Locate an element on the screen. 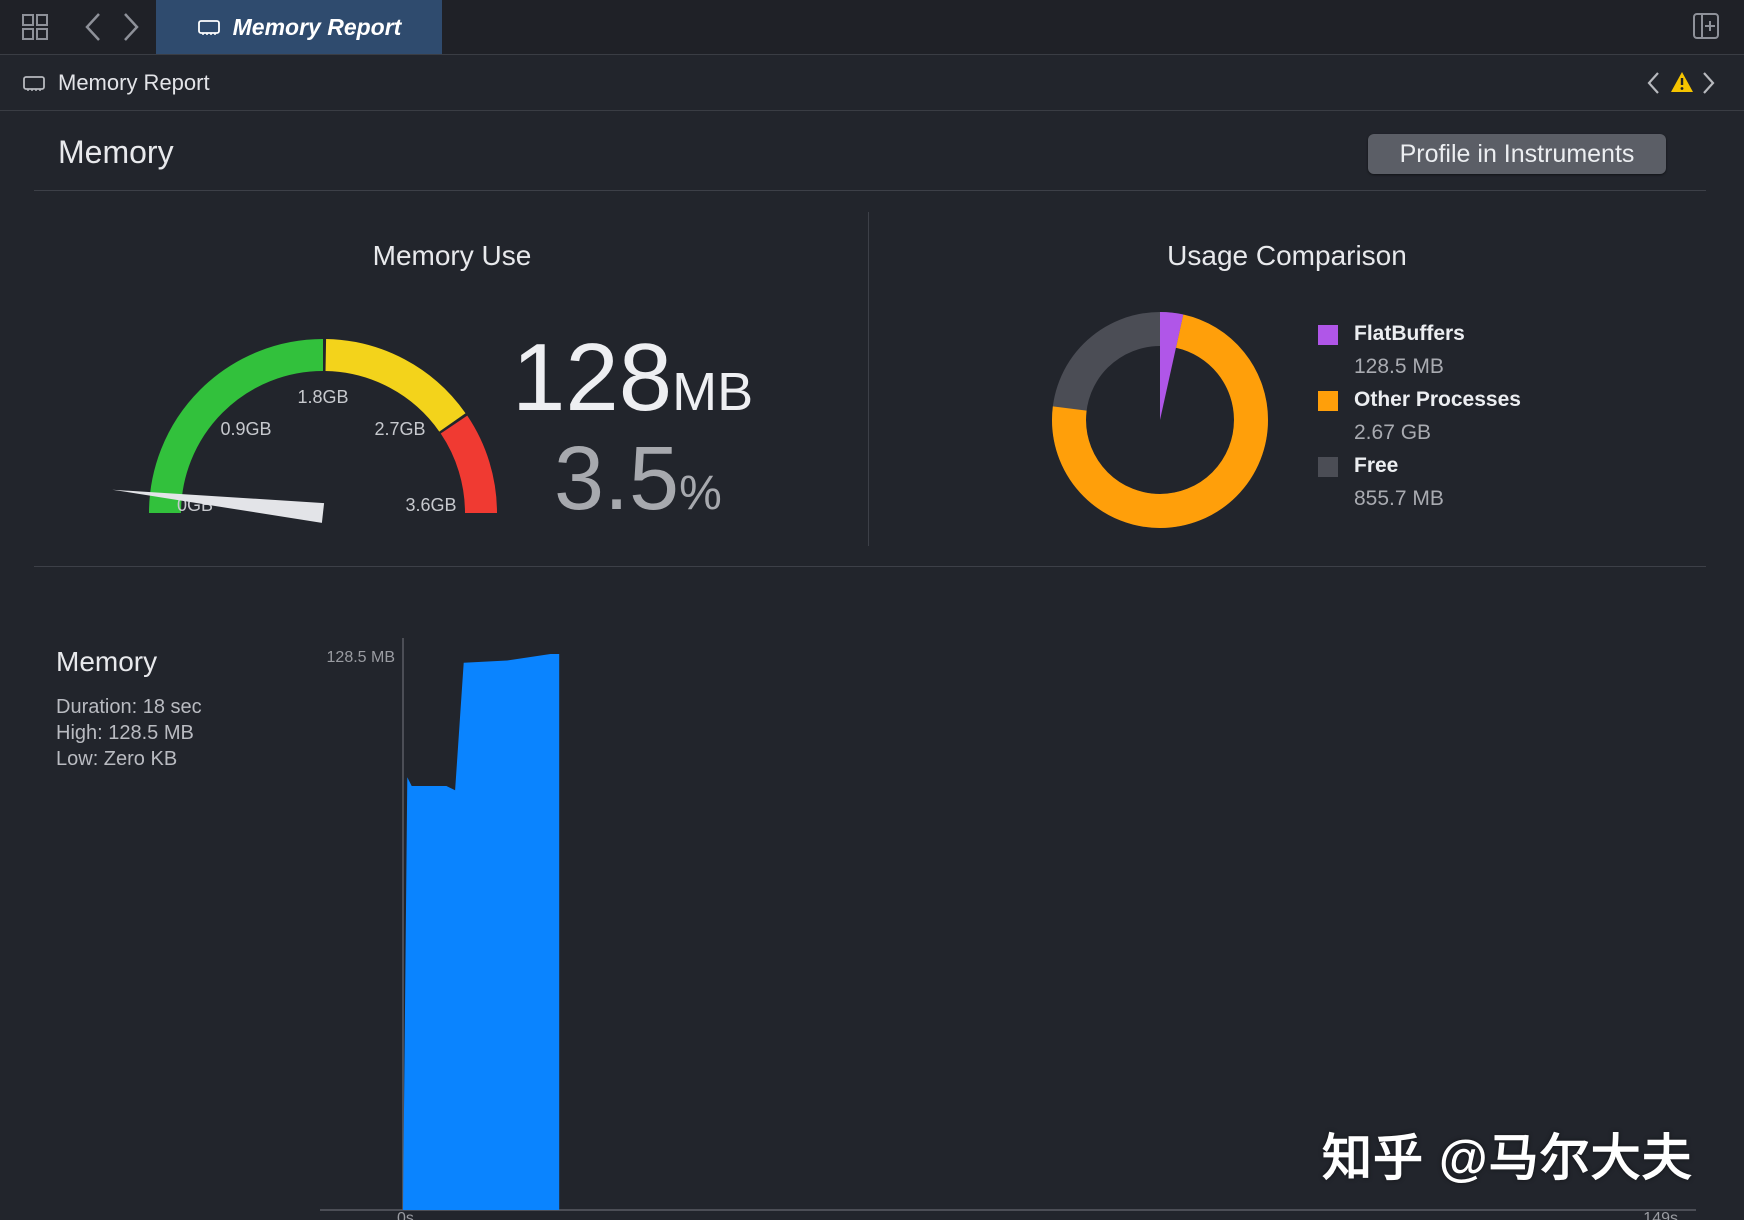 The width and height of the screenshot is (1744, 1220). gauge-segment-red is located at coordinates (467, 469).